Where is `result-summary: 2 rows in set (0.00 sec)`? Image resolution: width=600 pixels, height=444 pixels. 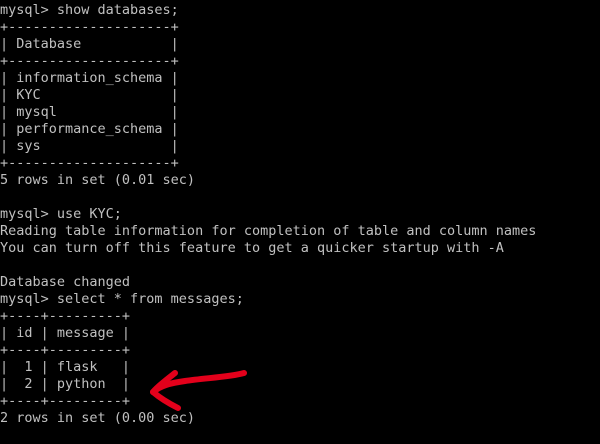 result-summary: 2 rows in set (0.00 sec) is located at coordinates (98, 418).